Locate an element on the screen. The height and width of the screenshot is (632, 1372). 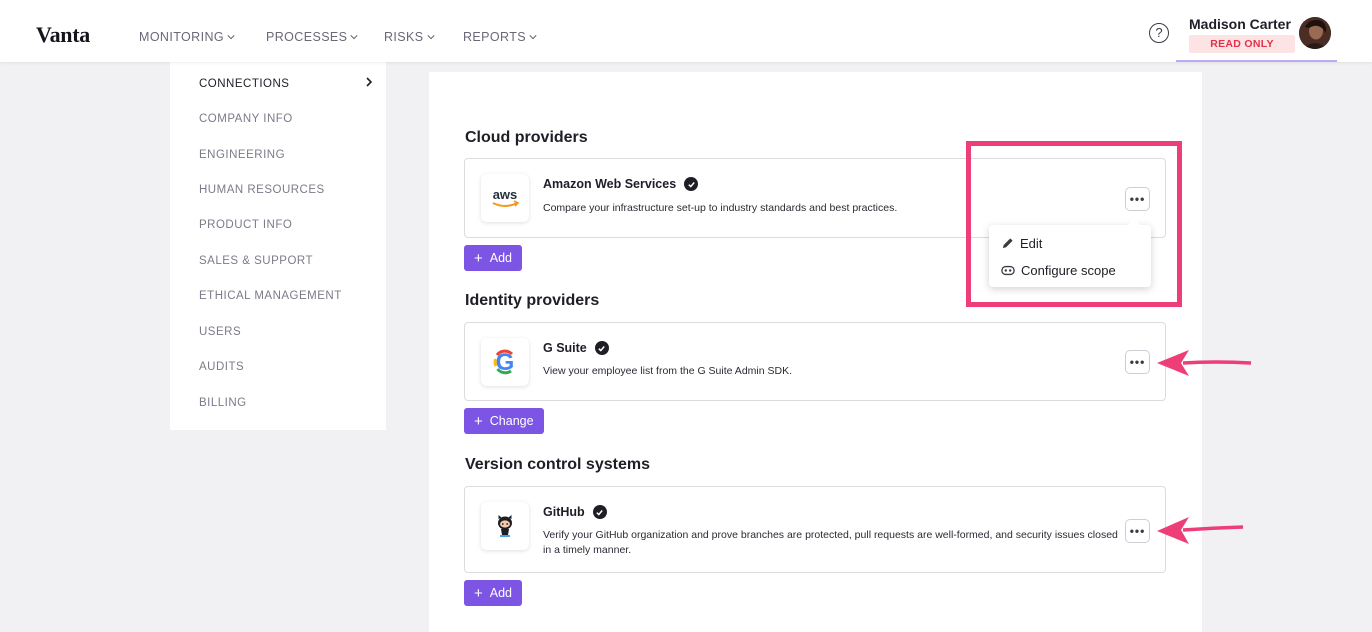
add-version-control-label: Add is located at coordinates (501, 593).